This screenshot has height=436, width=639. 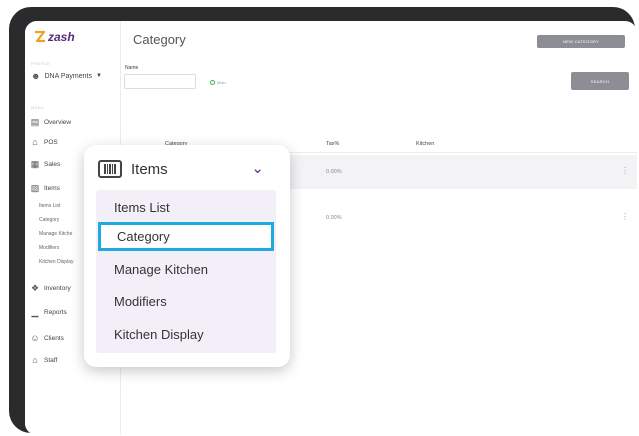 What do you see at coordinates (186, 207) in the screenshot?
I see `menu-item-items-list: Items List` at bounding box center [186, 207].